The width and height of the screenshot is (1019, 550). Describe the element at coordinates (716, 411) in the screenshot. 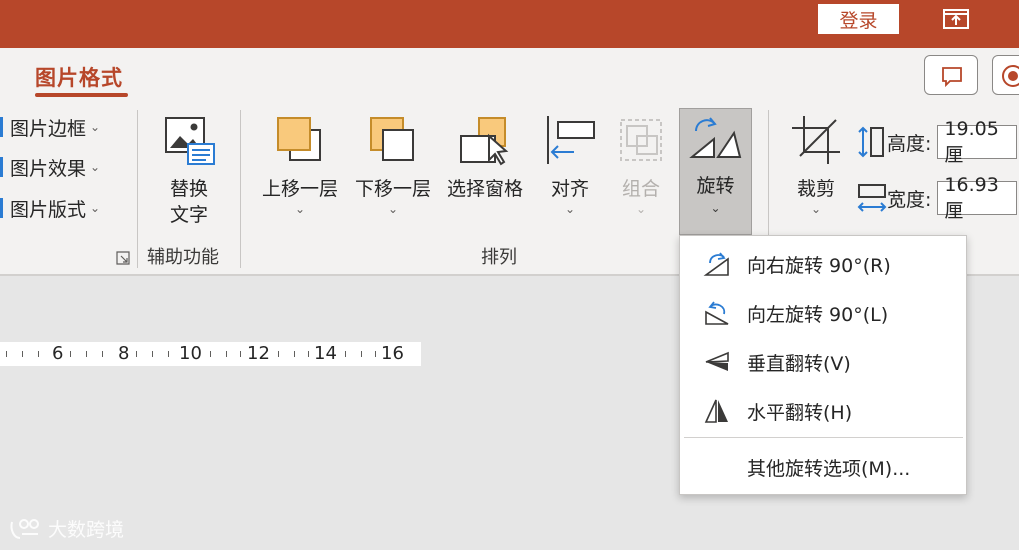

I see `flip-horizontal-icon` at that location.